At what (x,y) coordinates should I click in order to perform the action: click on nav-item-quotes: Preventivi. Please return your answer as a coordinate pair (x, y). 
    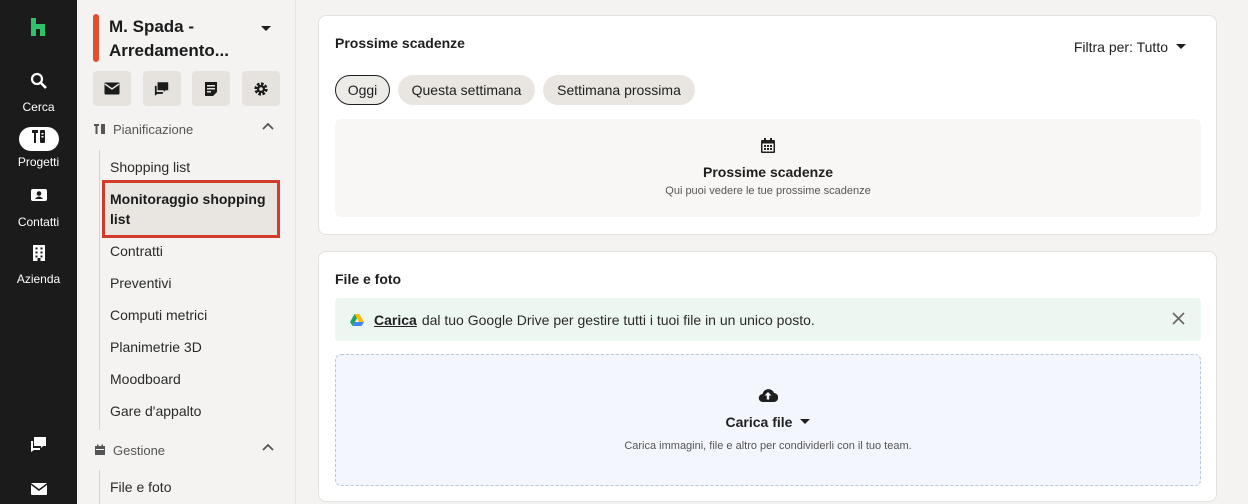
    Looking at the image, I should click on (194, 283).